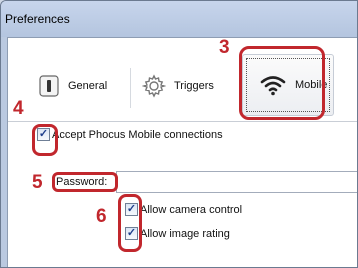  I want to click on annotation-outline-mobile-tab, so click(282, 83).